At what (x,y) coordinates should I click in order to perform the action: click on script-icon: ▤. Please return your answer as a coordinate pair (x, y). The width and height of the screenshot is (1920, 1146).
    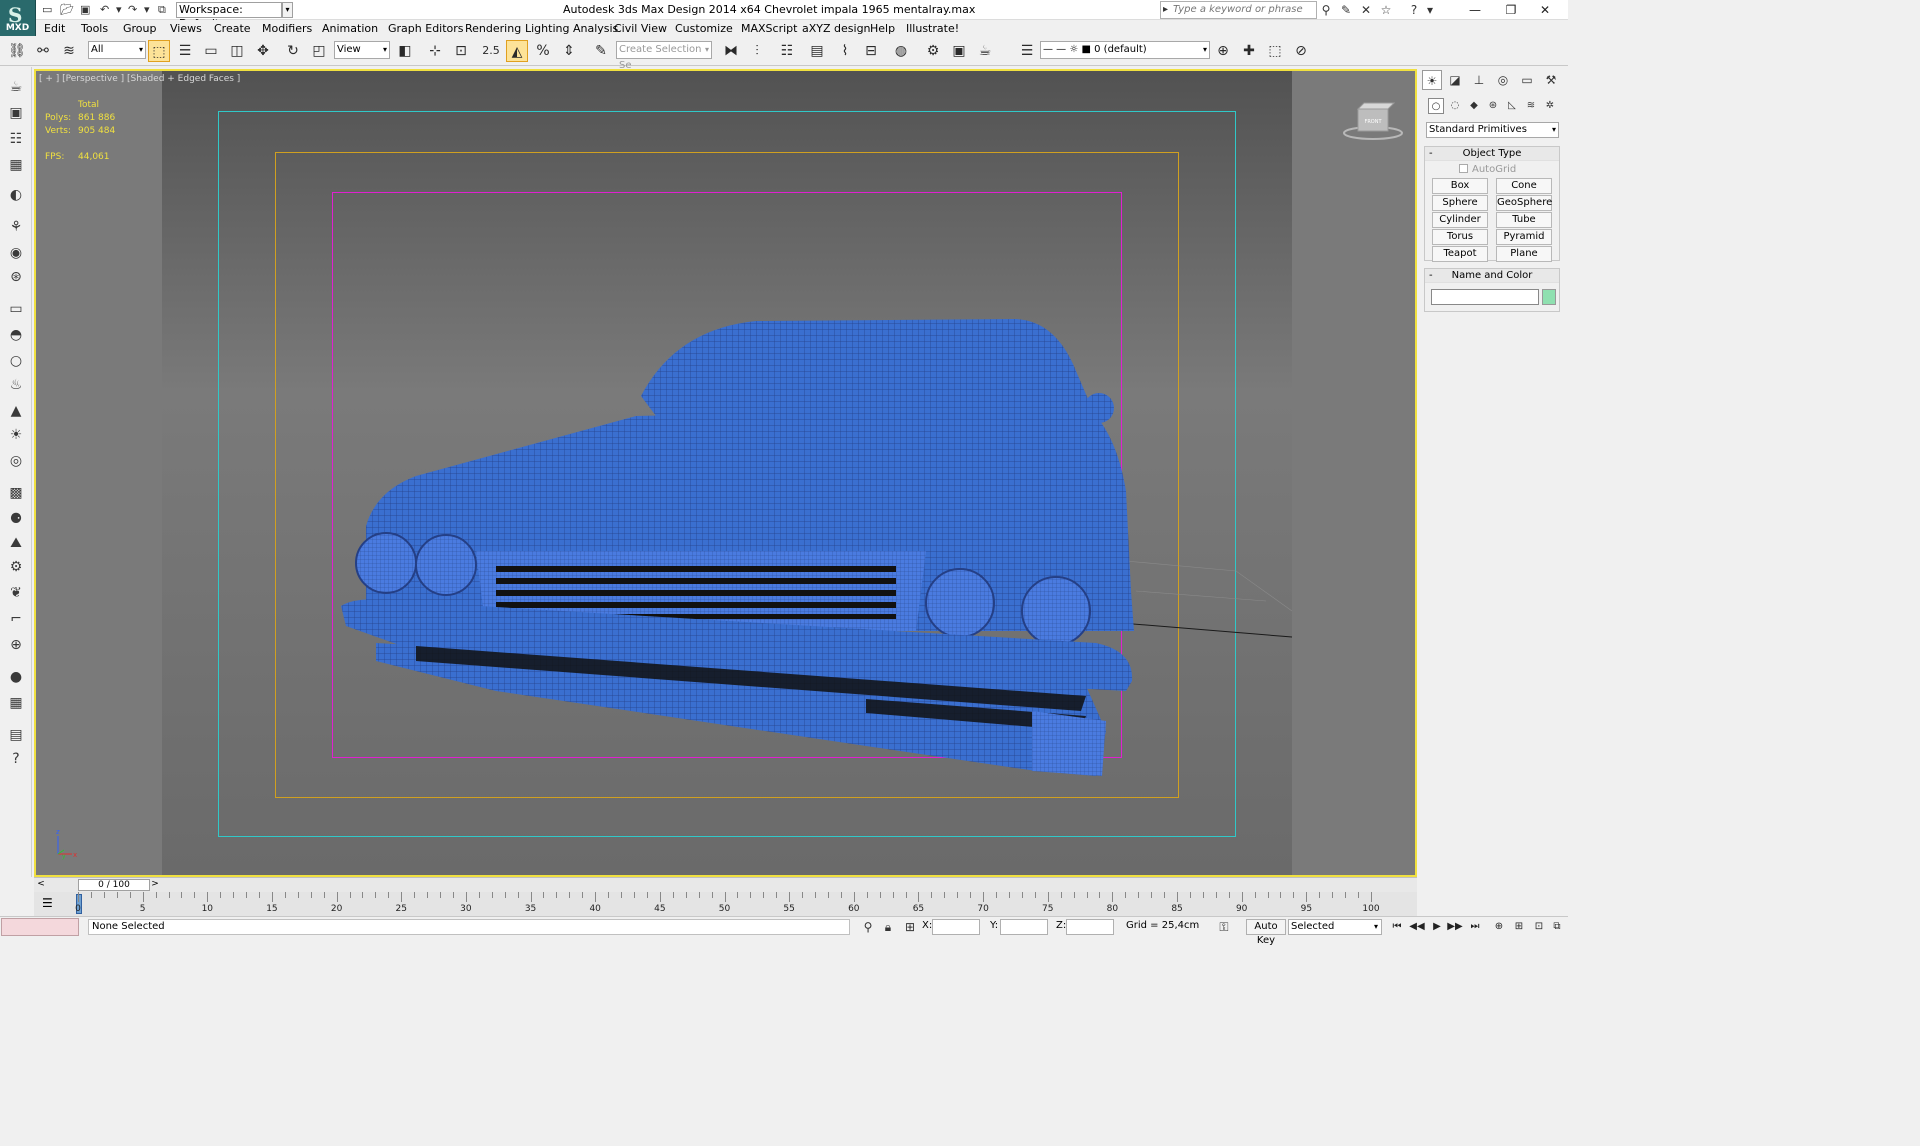
    Looking at the image, I should click on (16, 735).